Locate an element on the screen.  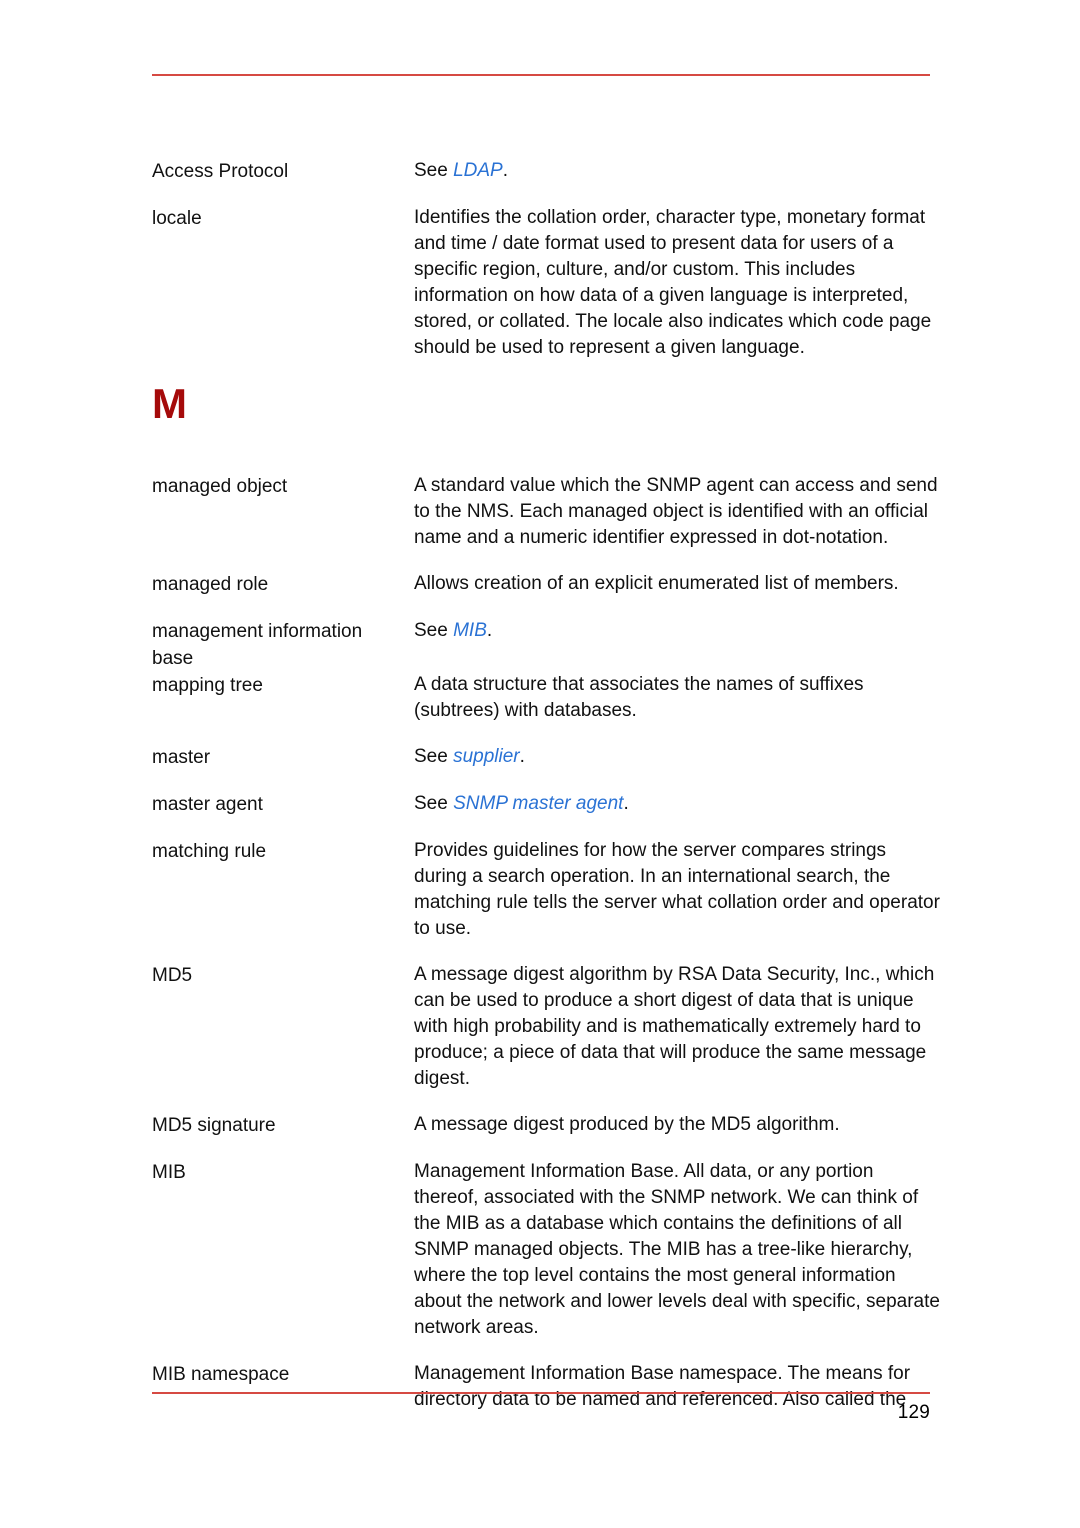
glossary-entry: Access Protocol See LDAP. is located at coordinates (547, 171).